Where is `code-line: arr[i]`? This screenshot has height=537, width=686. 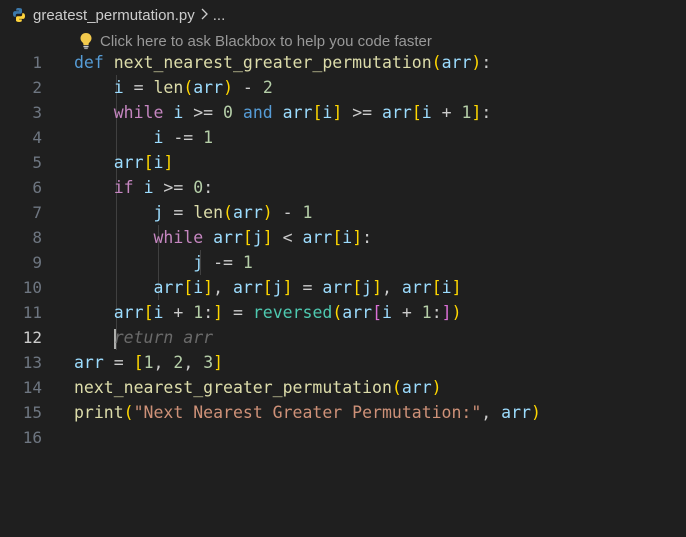 code-line: arr[i] is located at coordinates (380, 162).